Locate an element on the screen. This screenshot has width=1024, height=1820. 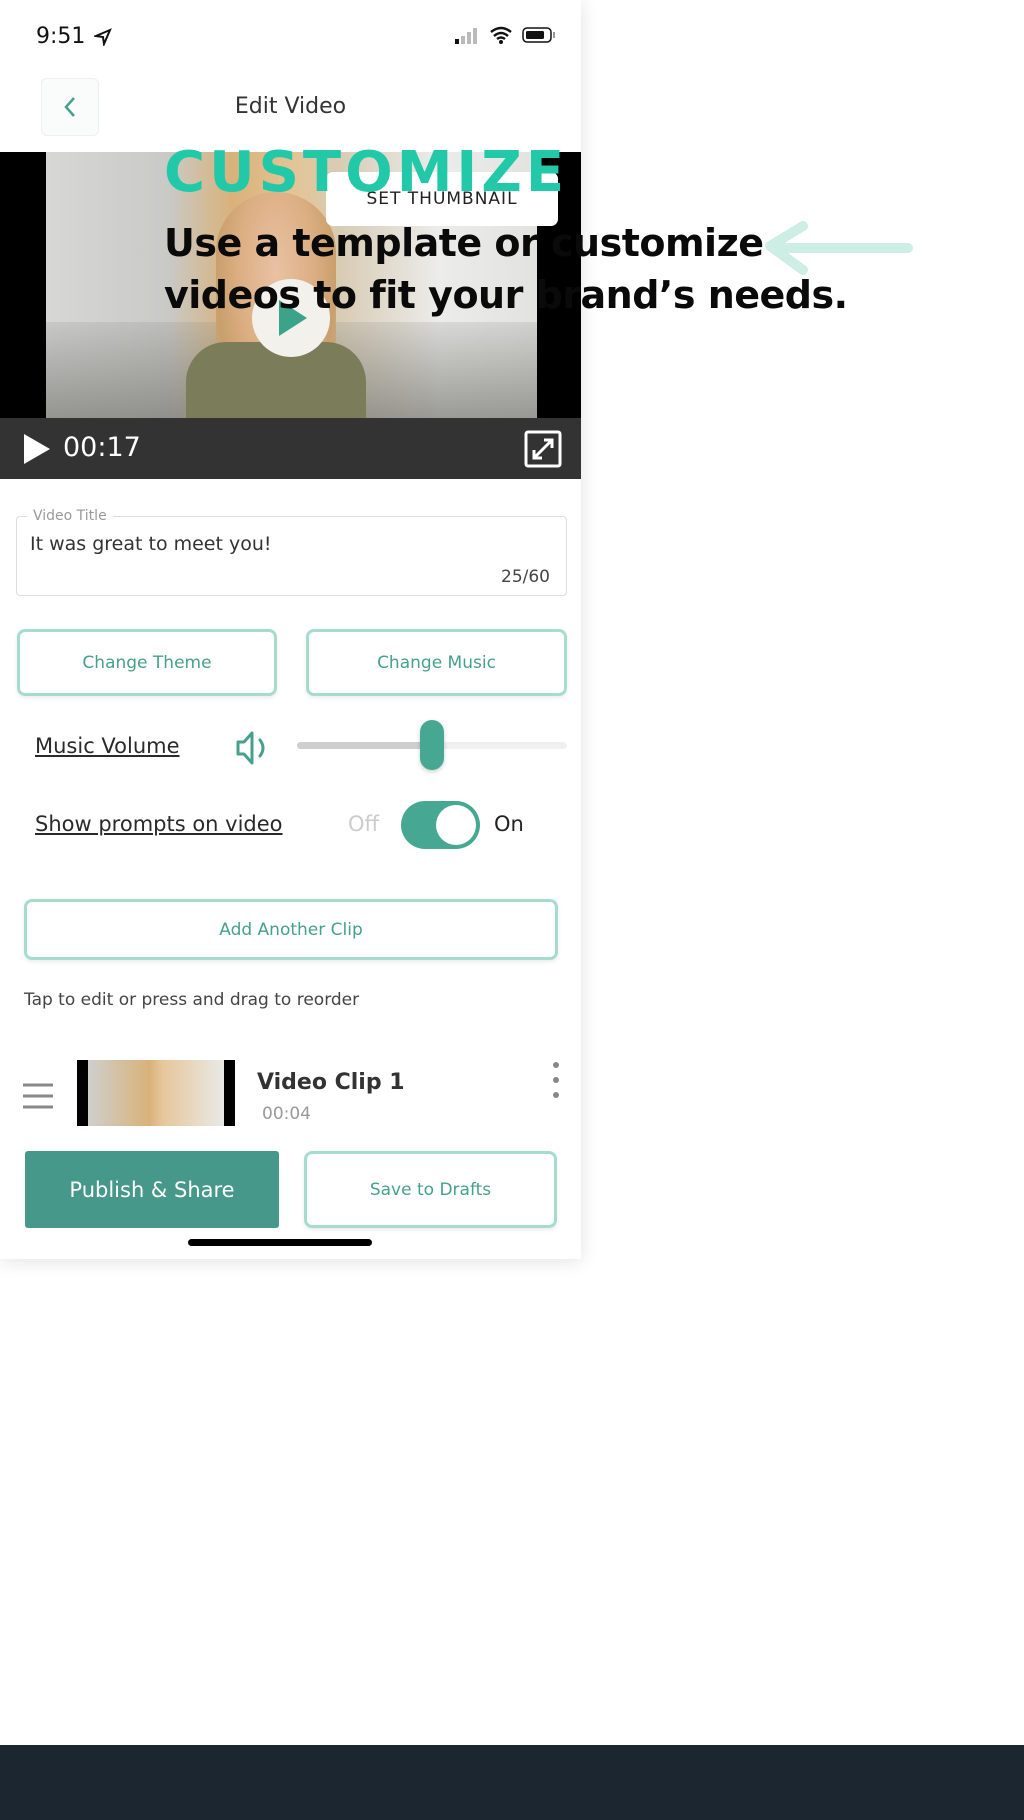
show-prompts-toggle is located at coordinates (440, 825).